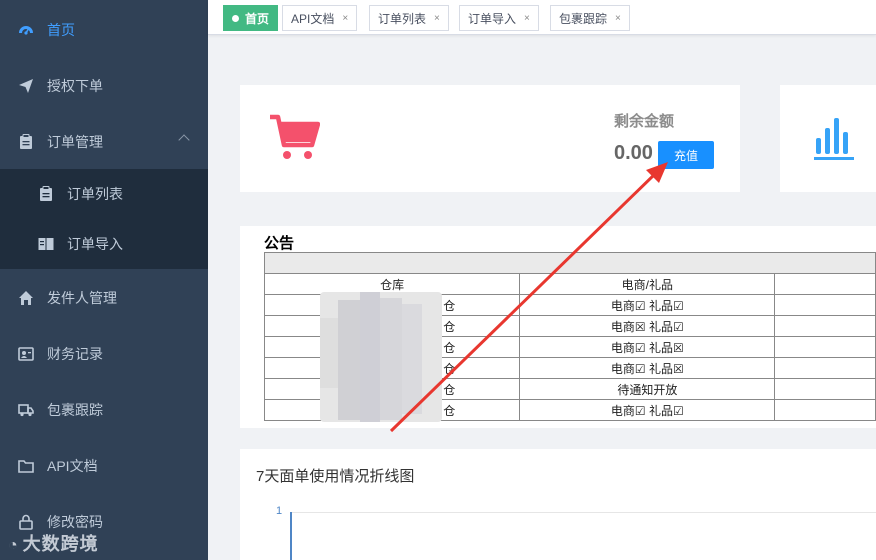 The height and width of the screenshot is (560, 876). What do you see at coordinates (104, 466) in the screenshot?
I see `sidebar-item-api-docs: API文档` at bounding box center [104, 466].